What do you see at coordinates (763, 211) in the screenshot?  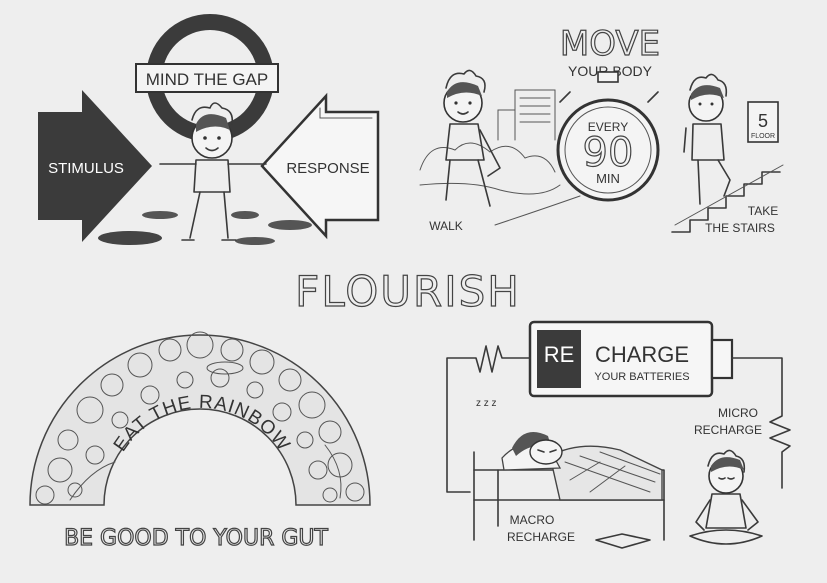 I see `stairs-label-1: TAKE` at bounding box center [763, 211].